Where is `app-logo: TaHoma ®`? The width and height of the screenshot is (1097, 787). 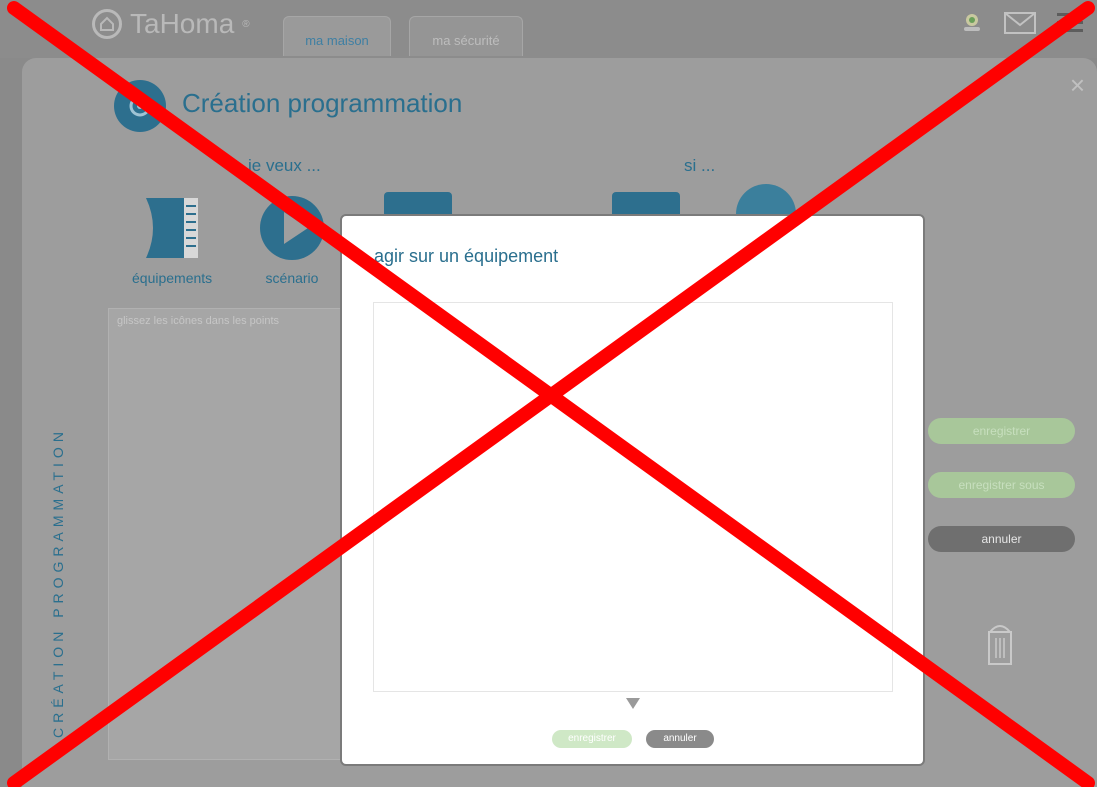 app-logo: TaHoma ® is located at coordinates (171, 24).